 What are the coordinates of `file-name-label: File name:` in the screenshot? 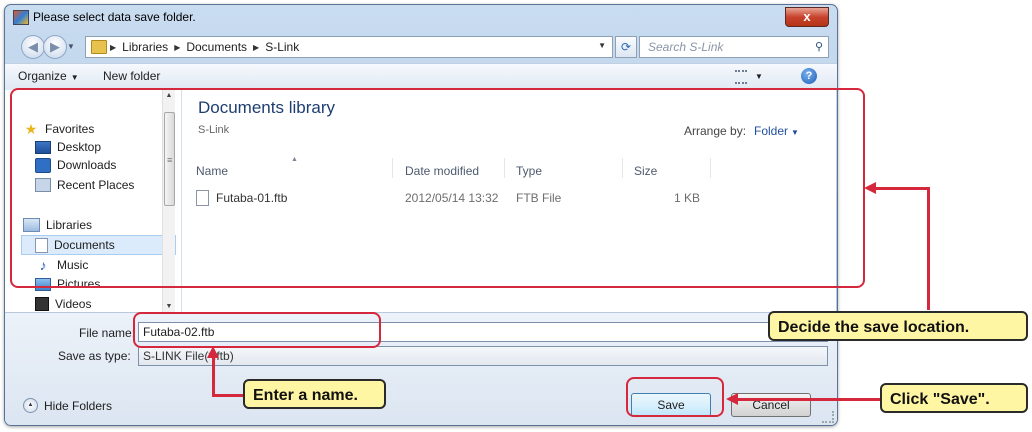 It's located at (107, 333).